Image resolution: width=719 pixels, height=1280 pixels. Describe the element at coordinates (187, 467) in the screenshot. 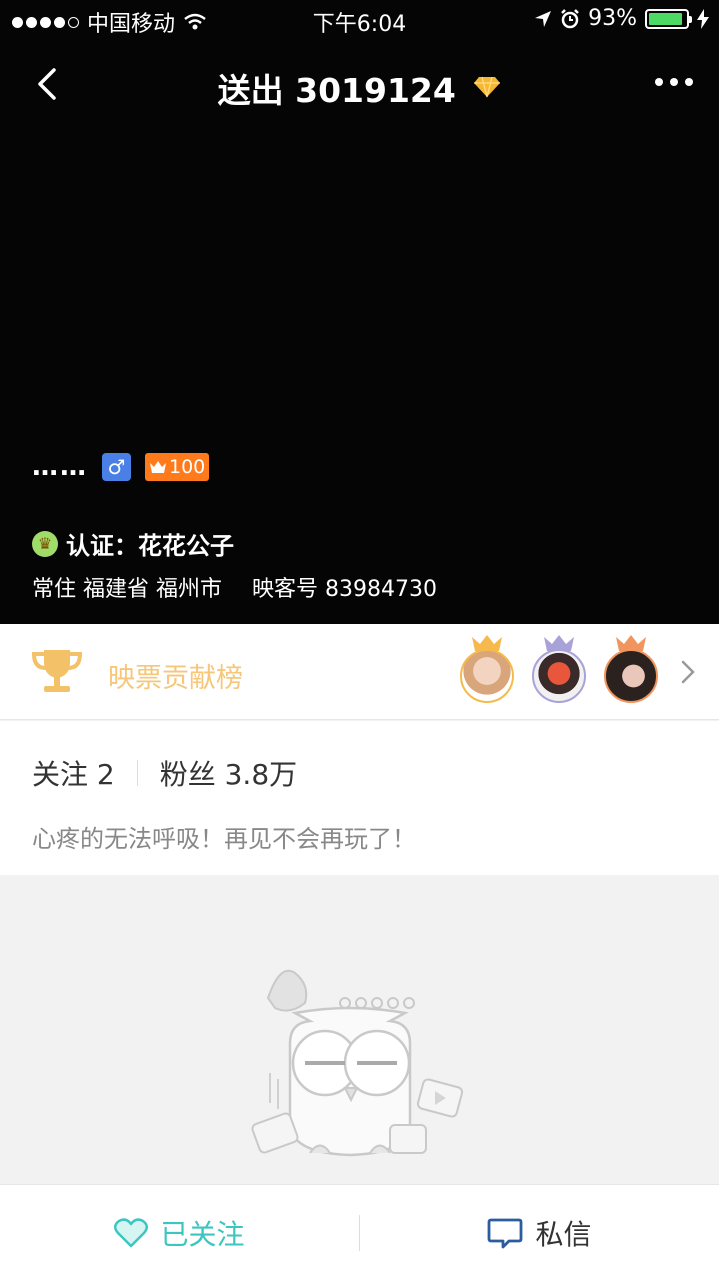

I see `level-number: 100` at that location.